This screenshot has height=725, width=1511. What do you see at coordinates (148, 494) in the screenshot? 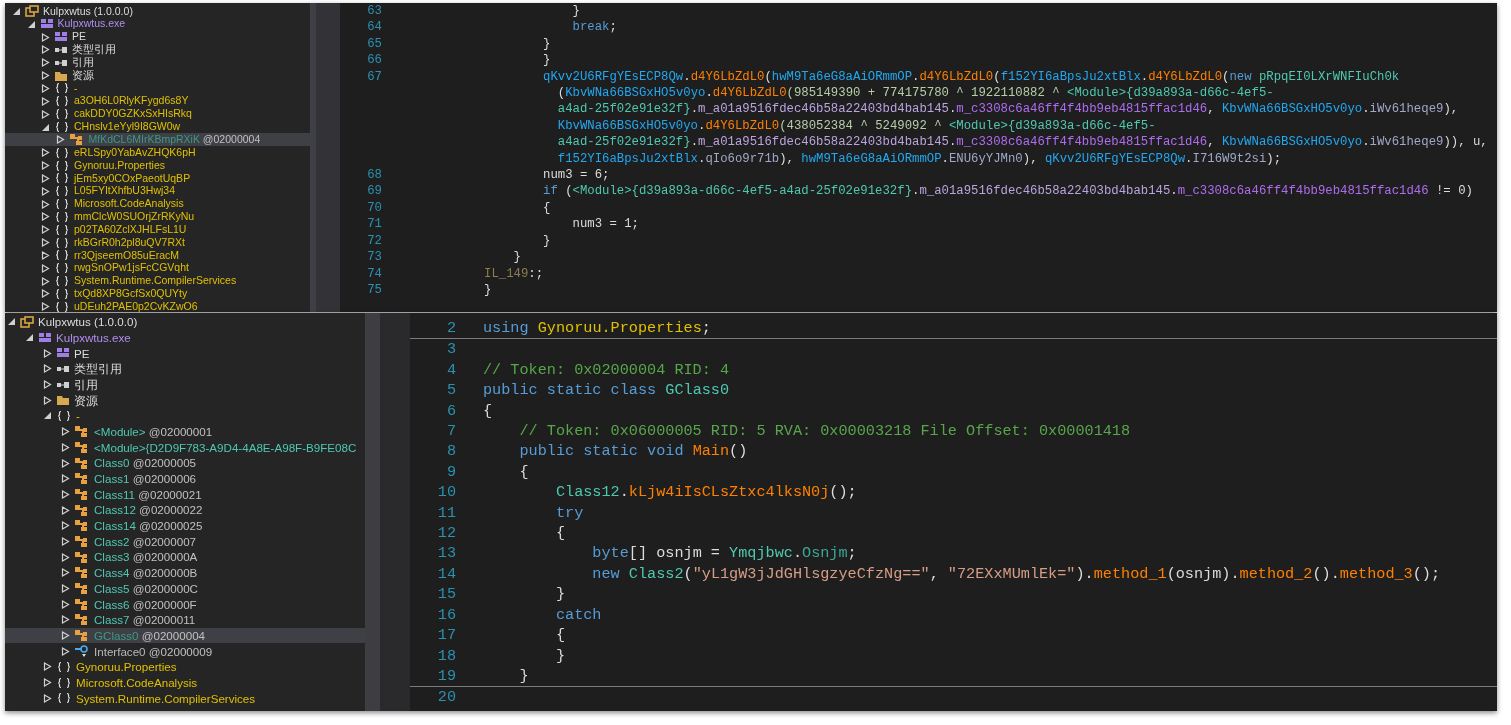
I see `tree-item: Class11 @02000021` at bounding box center [148, 494].